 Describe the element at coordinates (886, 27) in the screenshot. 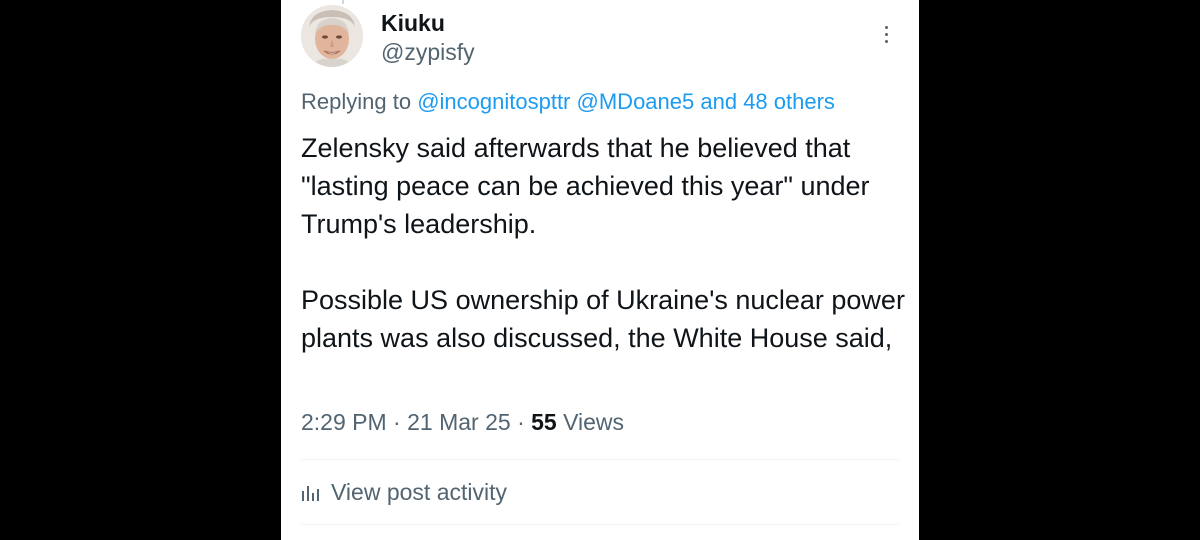

I see `more-vertical-icon` at that location.